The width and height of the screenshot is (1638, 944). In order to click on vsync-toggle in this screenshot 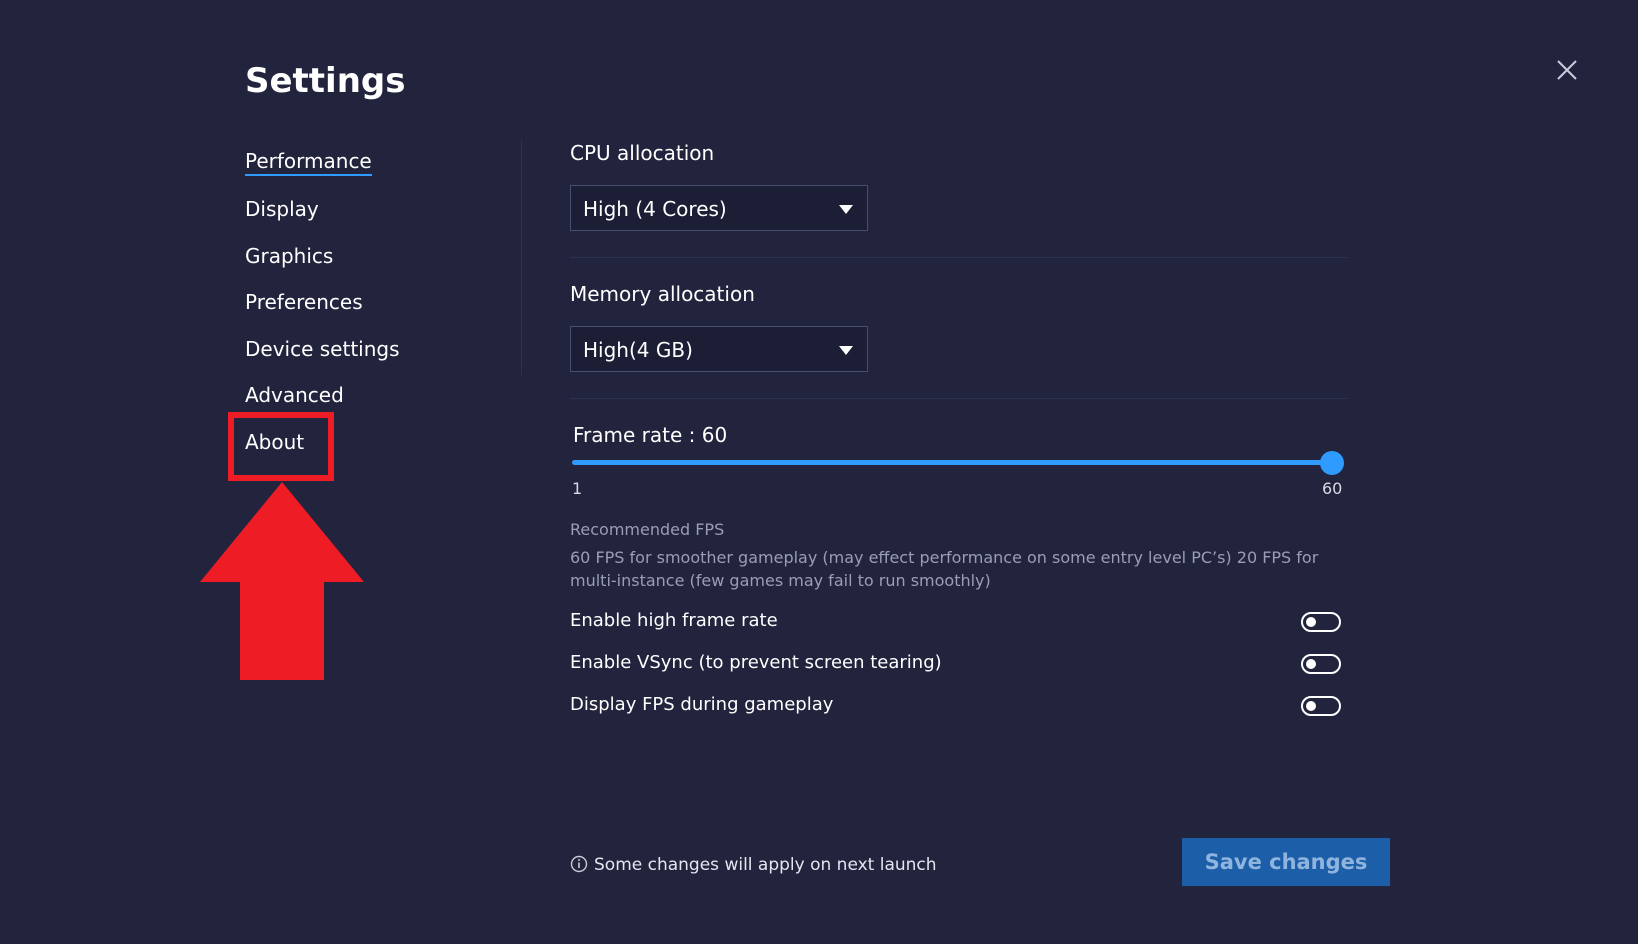, I will do `click(1321, 664)`.